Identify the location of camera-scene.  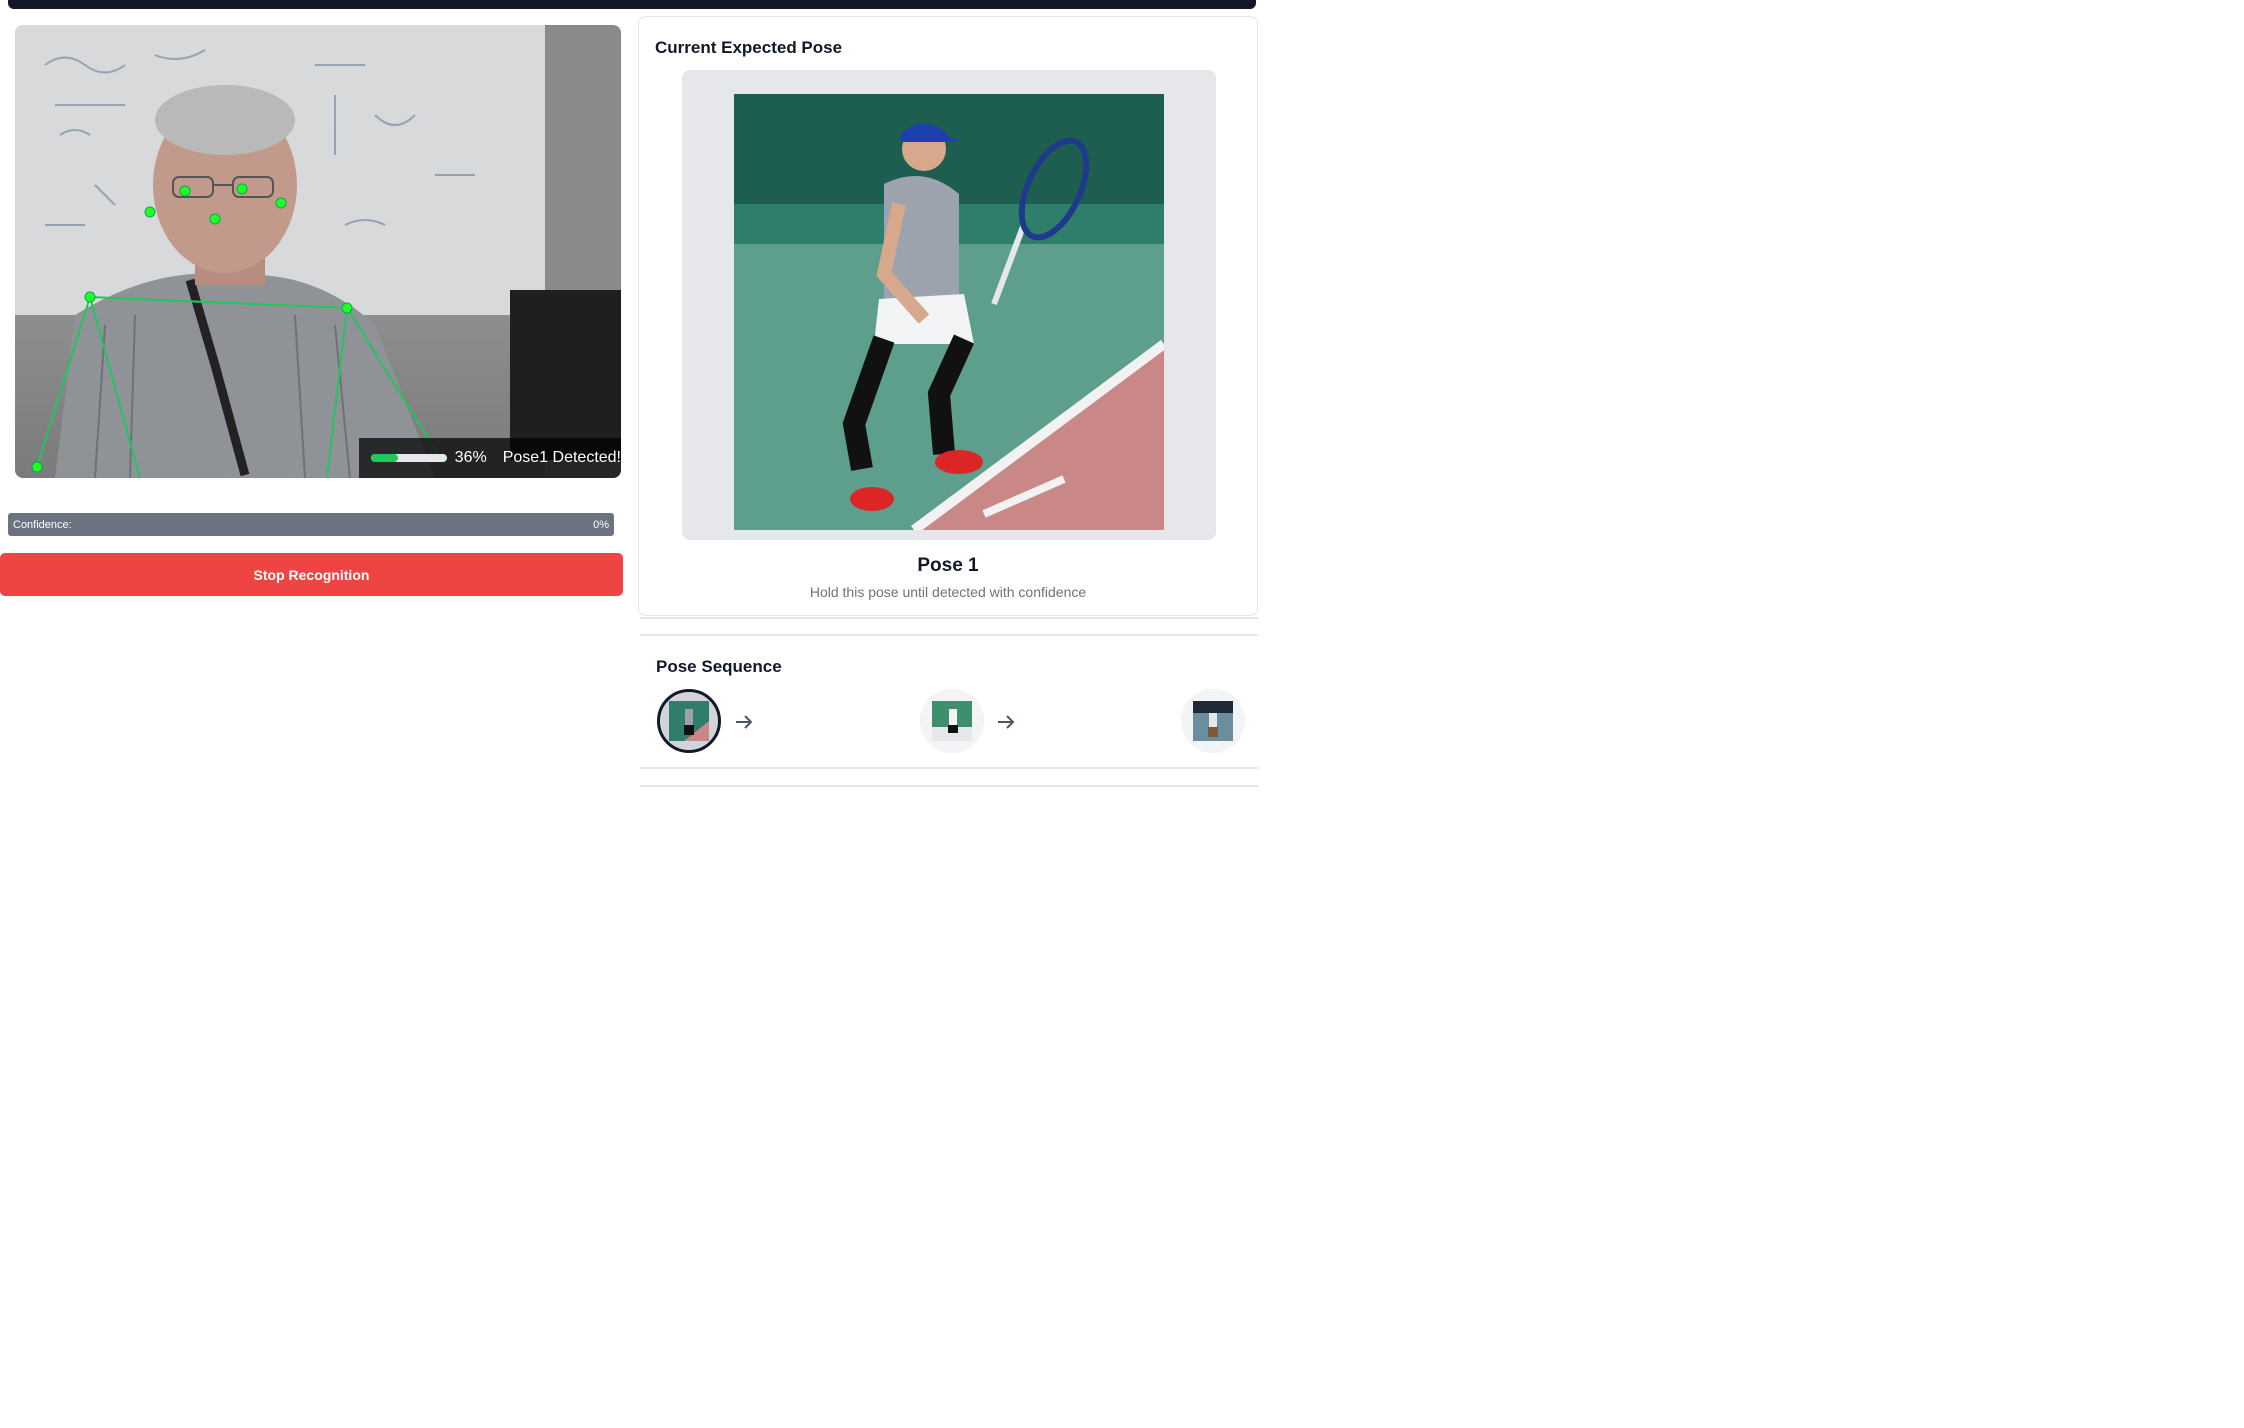
(318, 251).